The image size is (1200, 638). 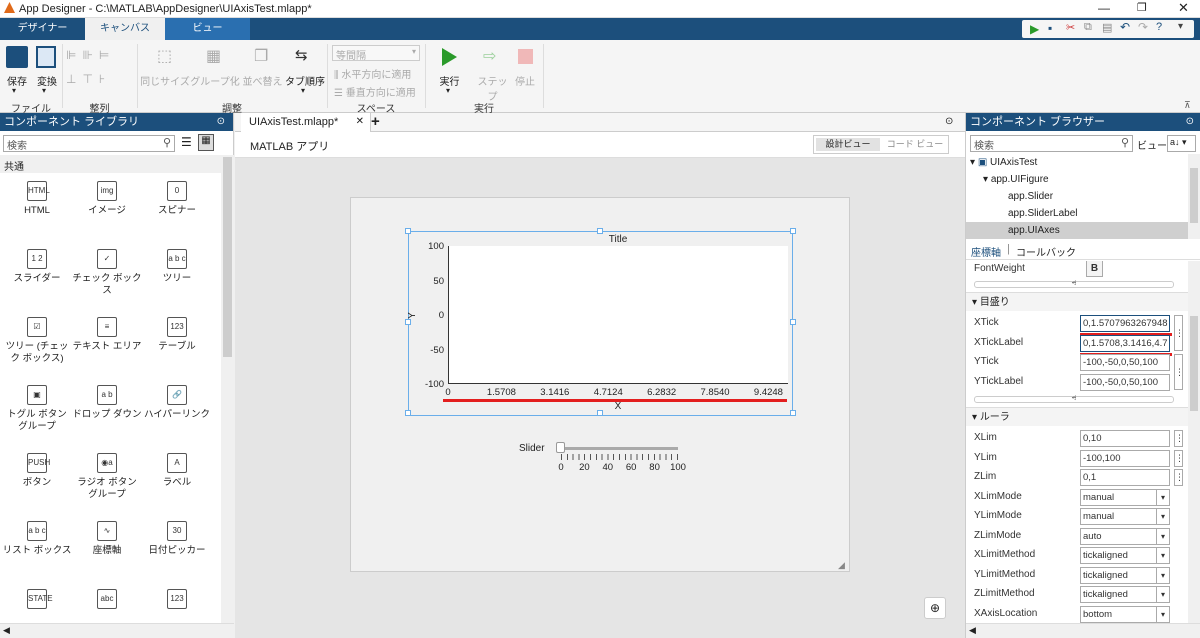 What do you see at coordinates (164, 56) in the screenshot?
I see `same-size-icon: ⬚` at bounding box center [164, 56].